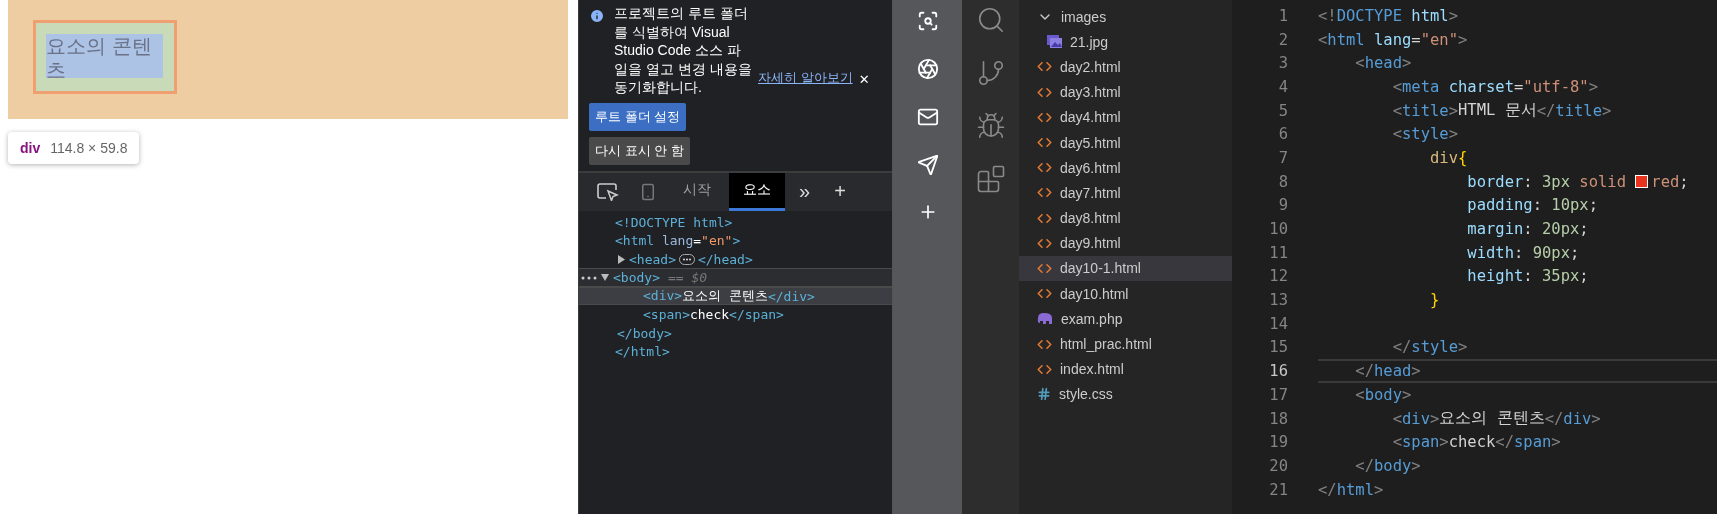 The height and width of the screenshot is (514, 1717). What do you see at coordinates (1496, 419) in the screenshot?
I see `code-line: <div>요소의 콘텐츠</div>` at bounding box center [1496, 419].